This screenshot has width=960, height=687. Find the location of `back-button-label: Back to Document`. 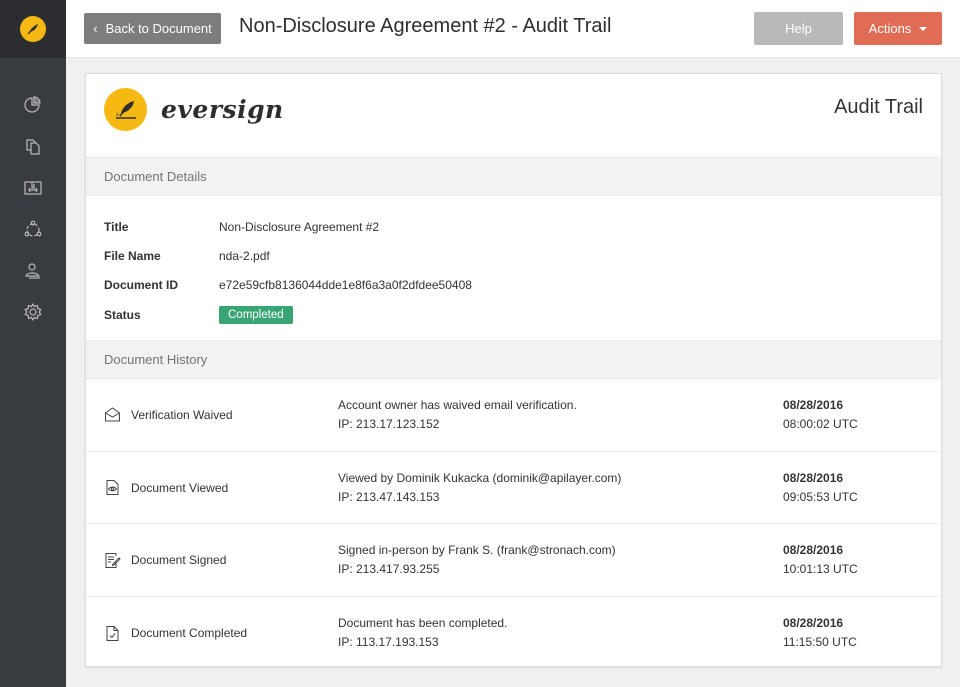

back-button-label: Back to Document is located at coordinates (158, 28).